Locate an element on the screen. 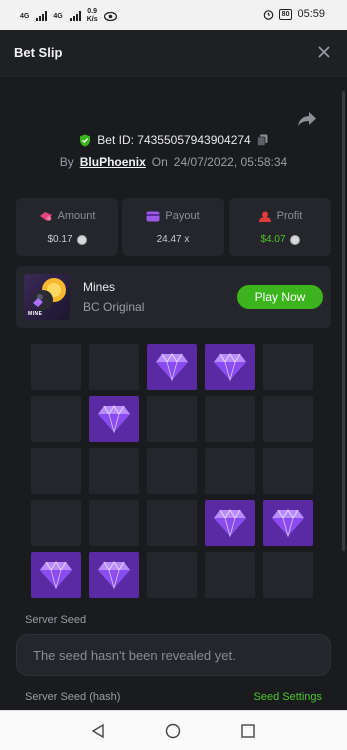 The image size is (347, 750). speed-value: 0.9 is located at coordinates (92, 11).